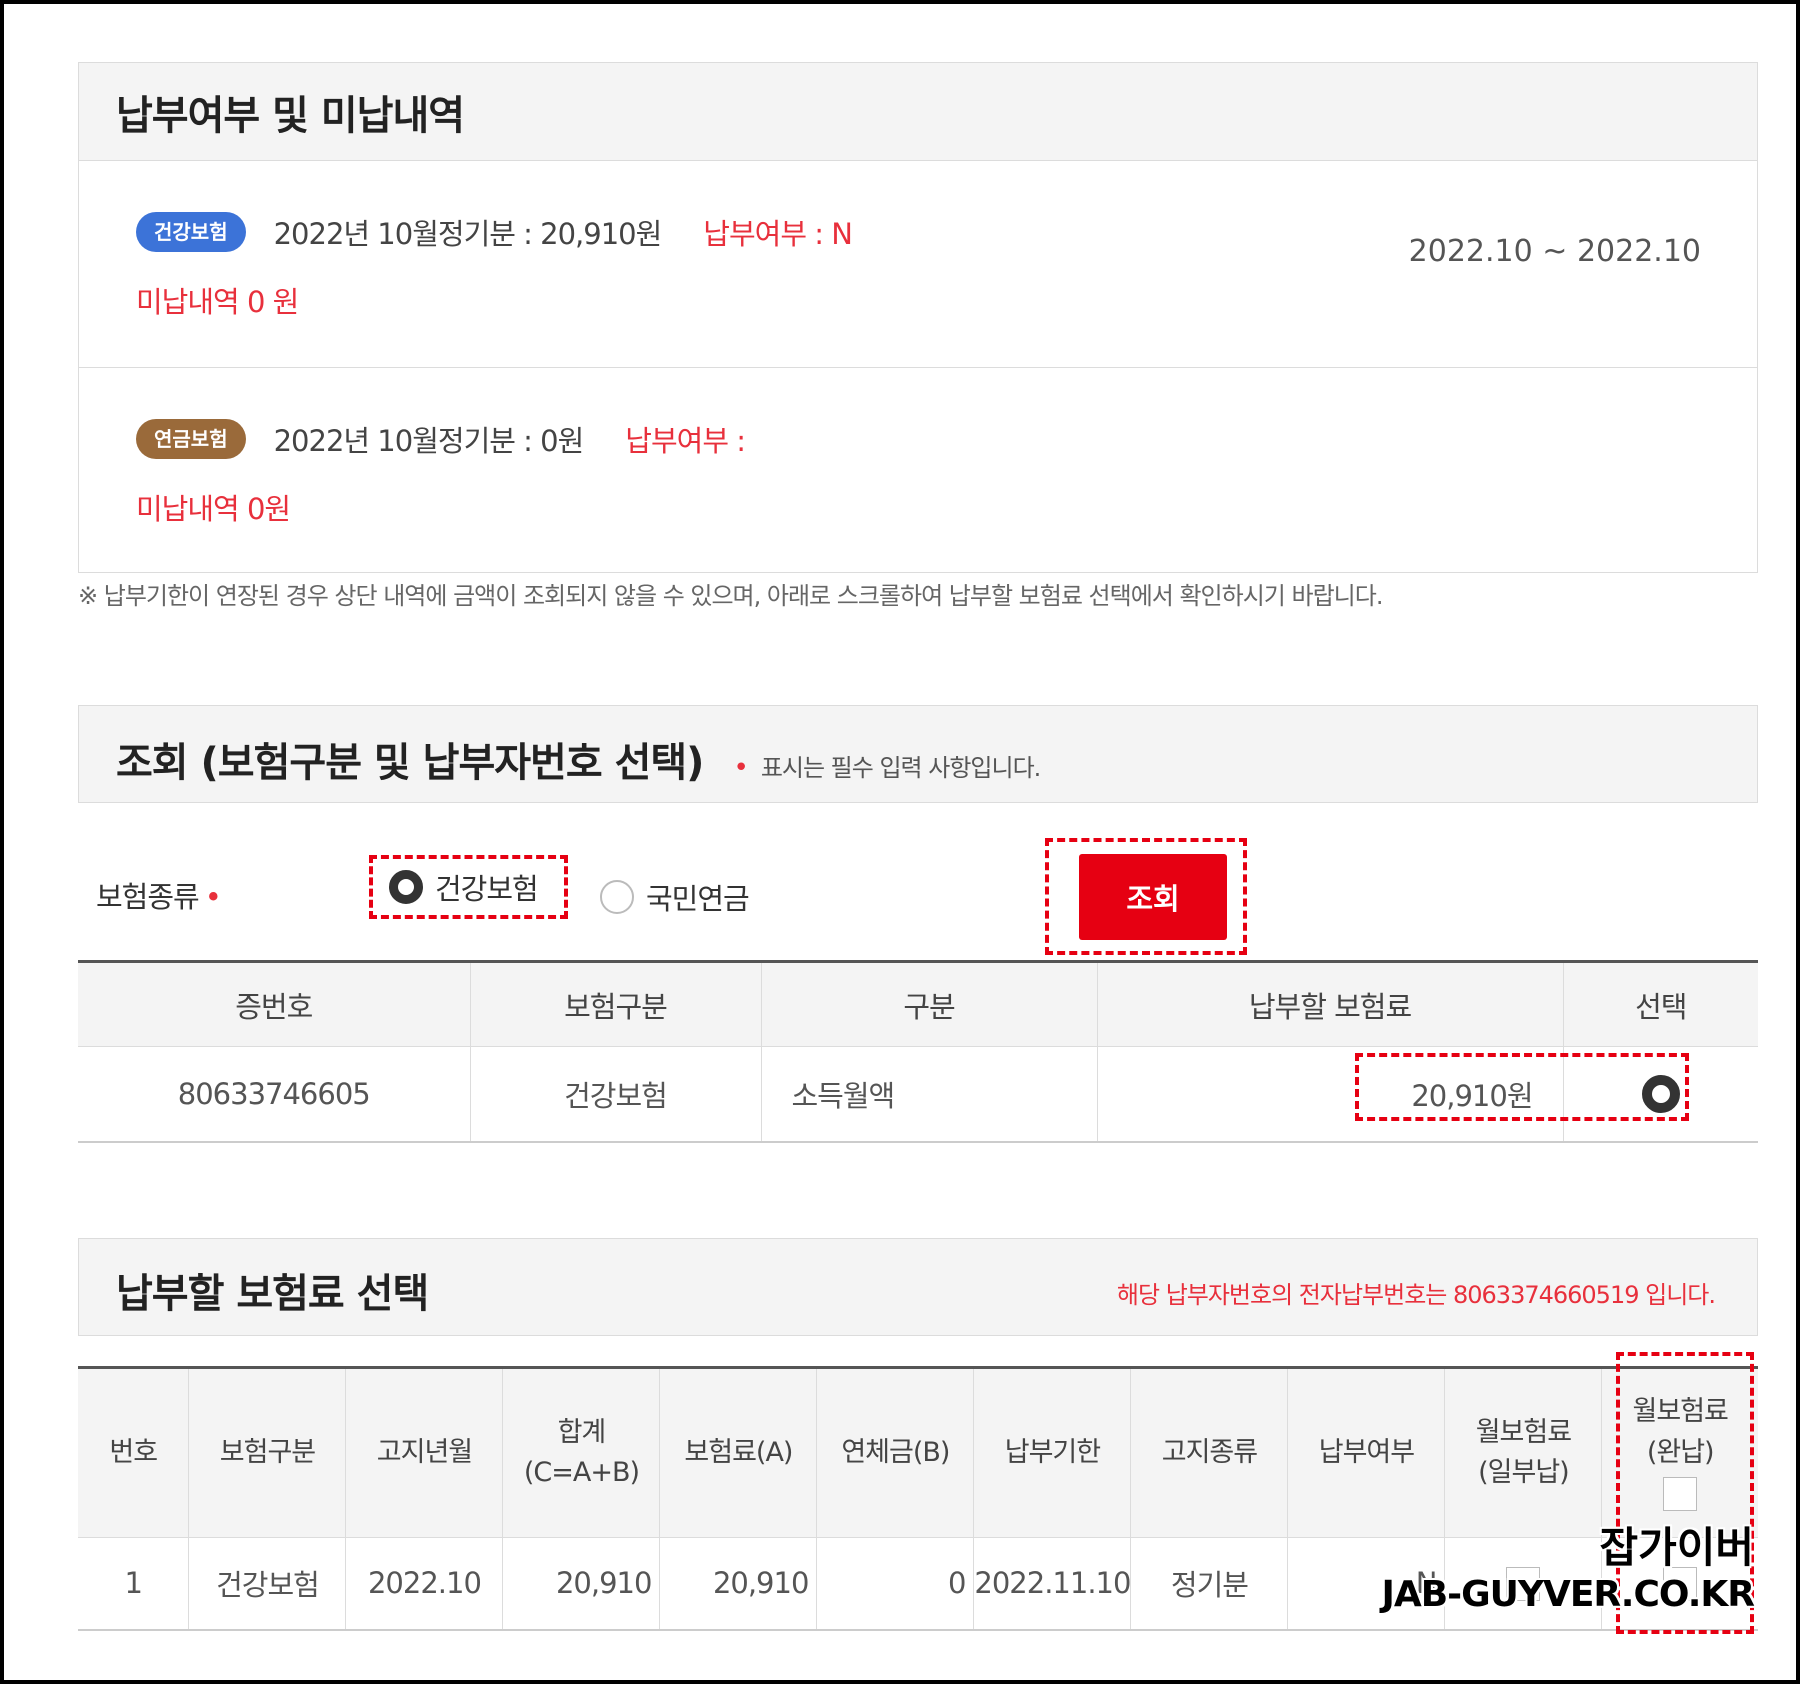 This screenshot has width=1800, height=1684. What do you see at coordinates (134, 1452) in the screenshot?
I see `col-number: 번호` at bounding box center [134, 1452].